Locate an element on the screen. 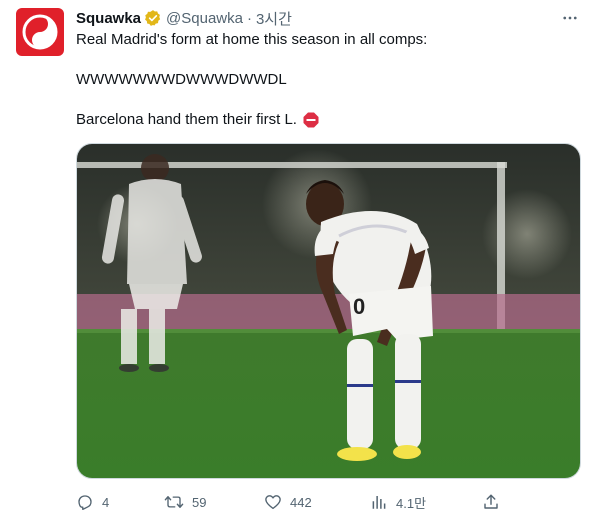 Image resolution: width=598 pixels, height=524 pixels. views-count: 4.1만 is located at coordinates (411, 503).